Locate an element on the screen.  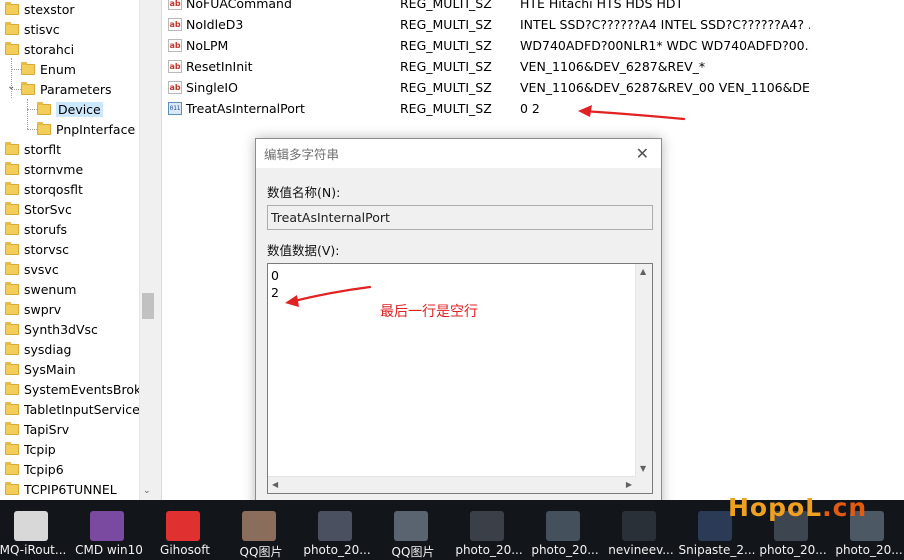
tree-item: stexstor is located at coordinates (39, 9).